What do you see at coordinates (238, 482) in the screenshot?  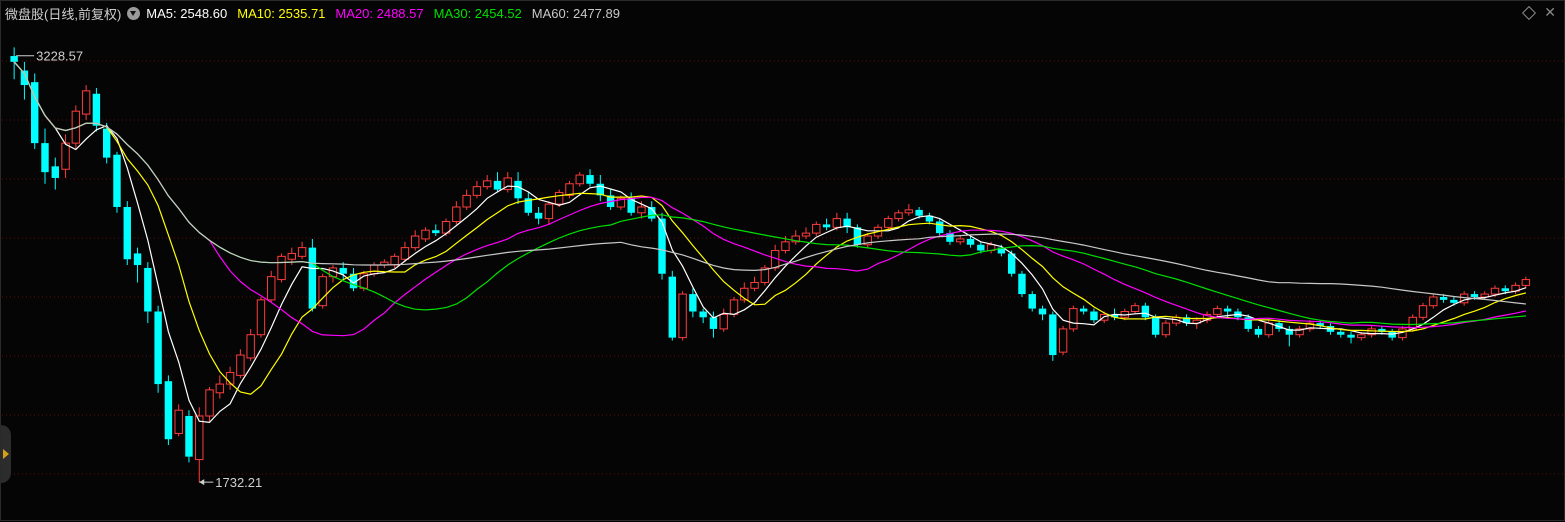 I see `low-label: 1732.21` at bounding box center [238, 482].